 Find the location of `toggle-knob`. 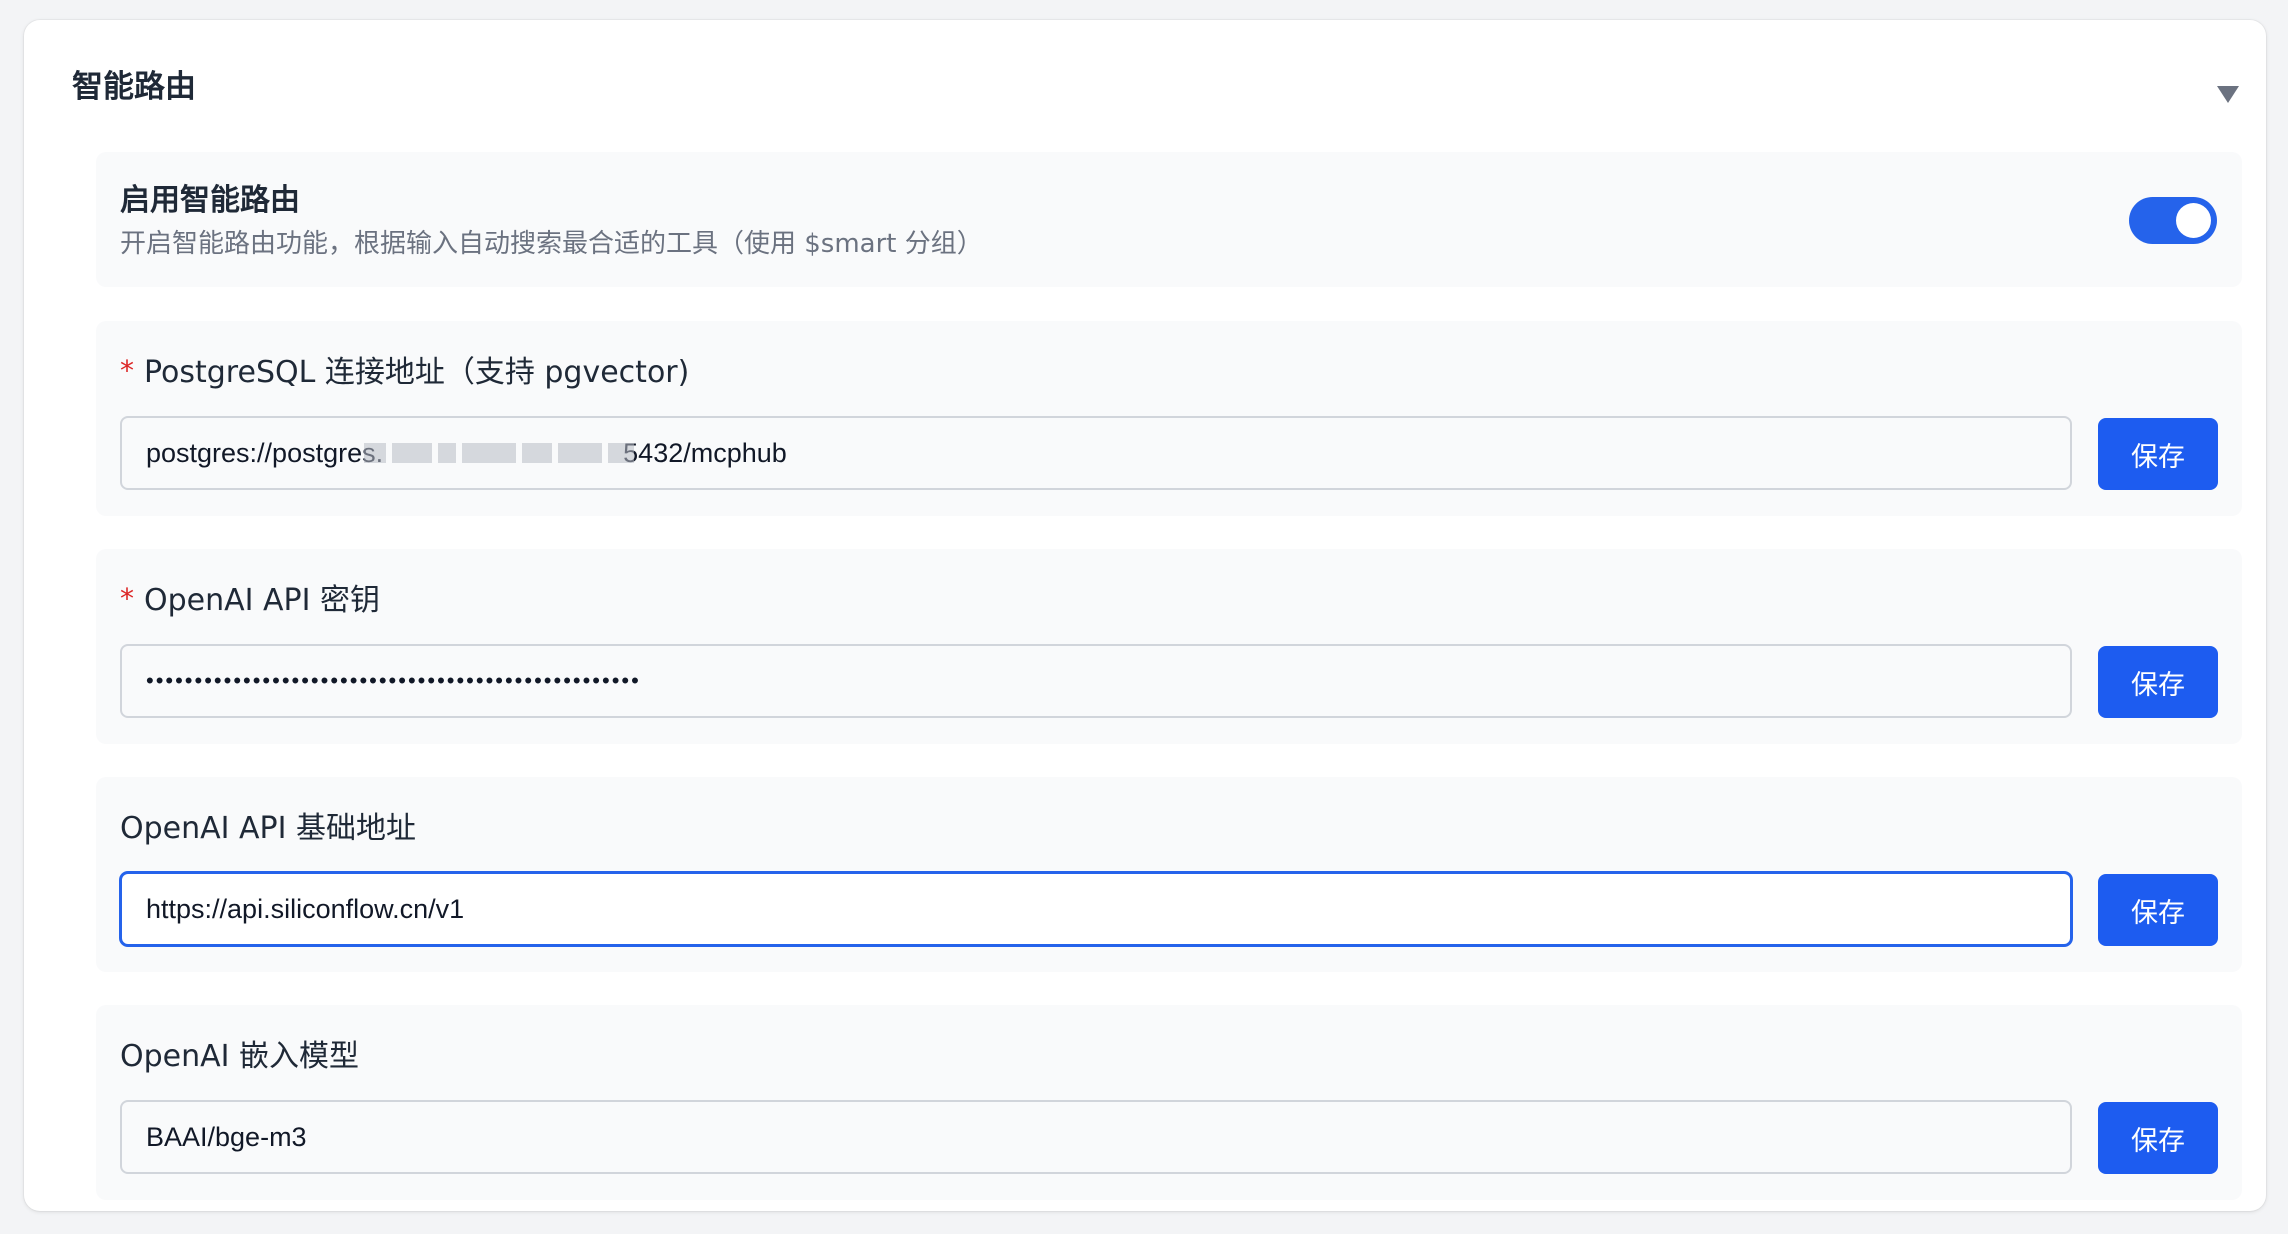

toggle-knob is located at coordinates (2193, 220).